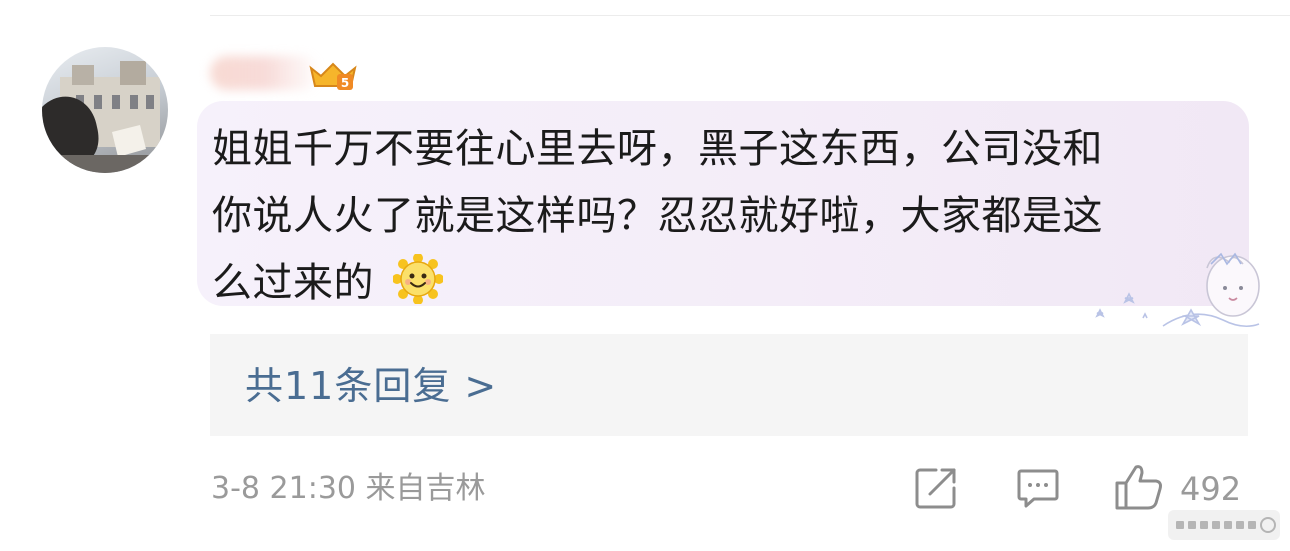  Describe the element at coordinates (265, 73) in the screenshot. I see `username-blurred` at that location.